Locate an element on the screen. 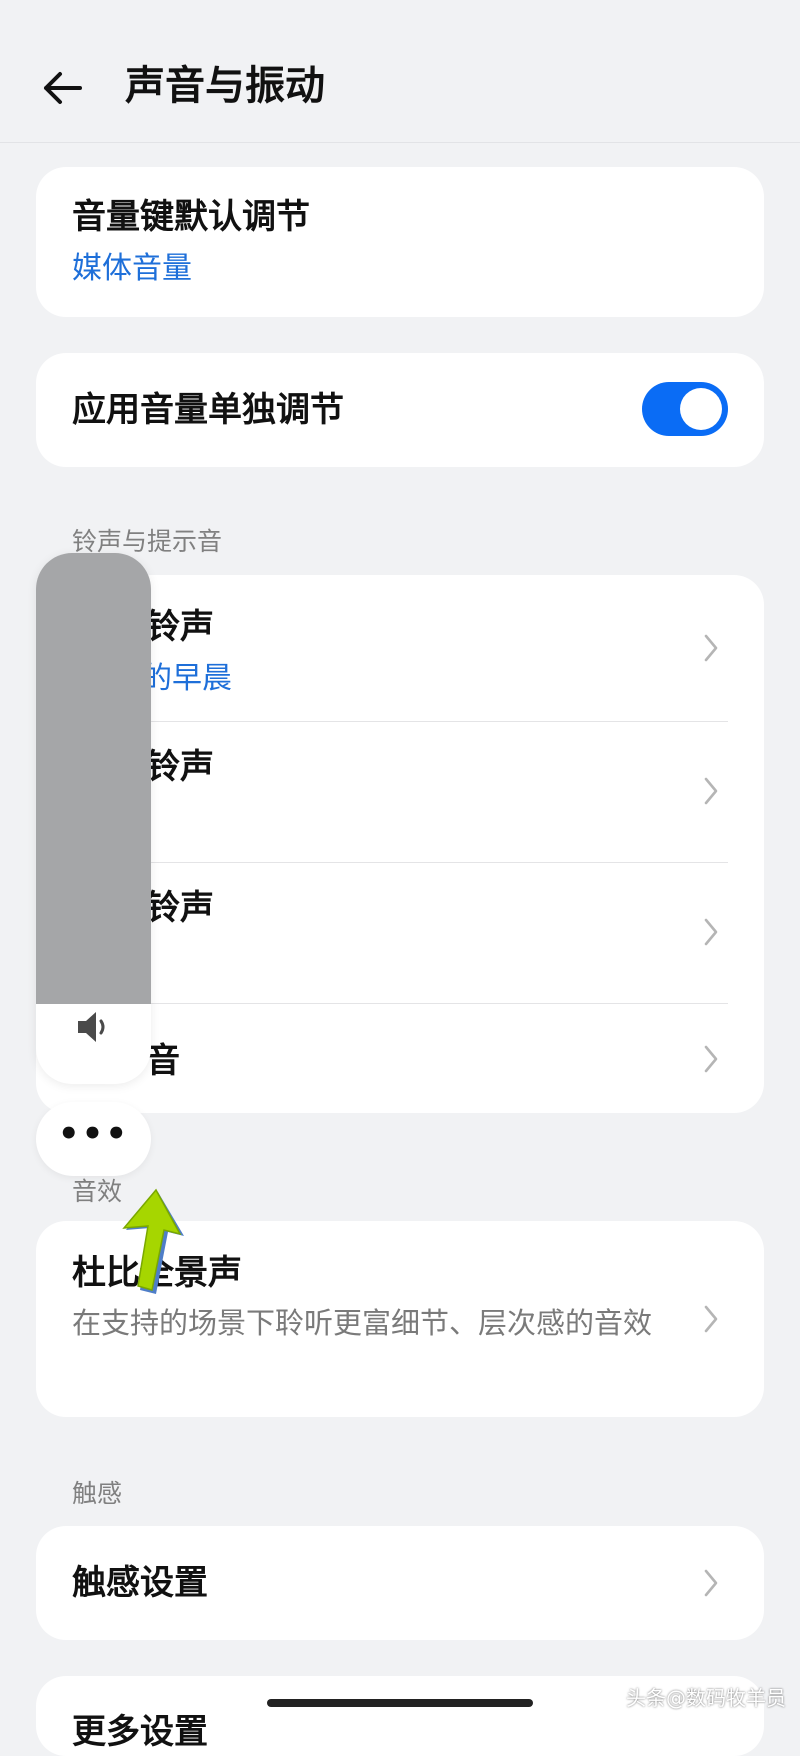 Image resolution: width=800 pixels, height=1756 pixels. volume-slider is located at coordinates (93, 818).